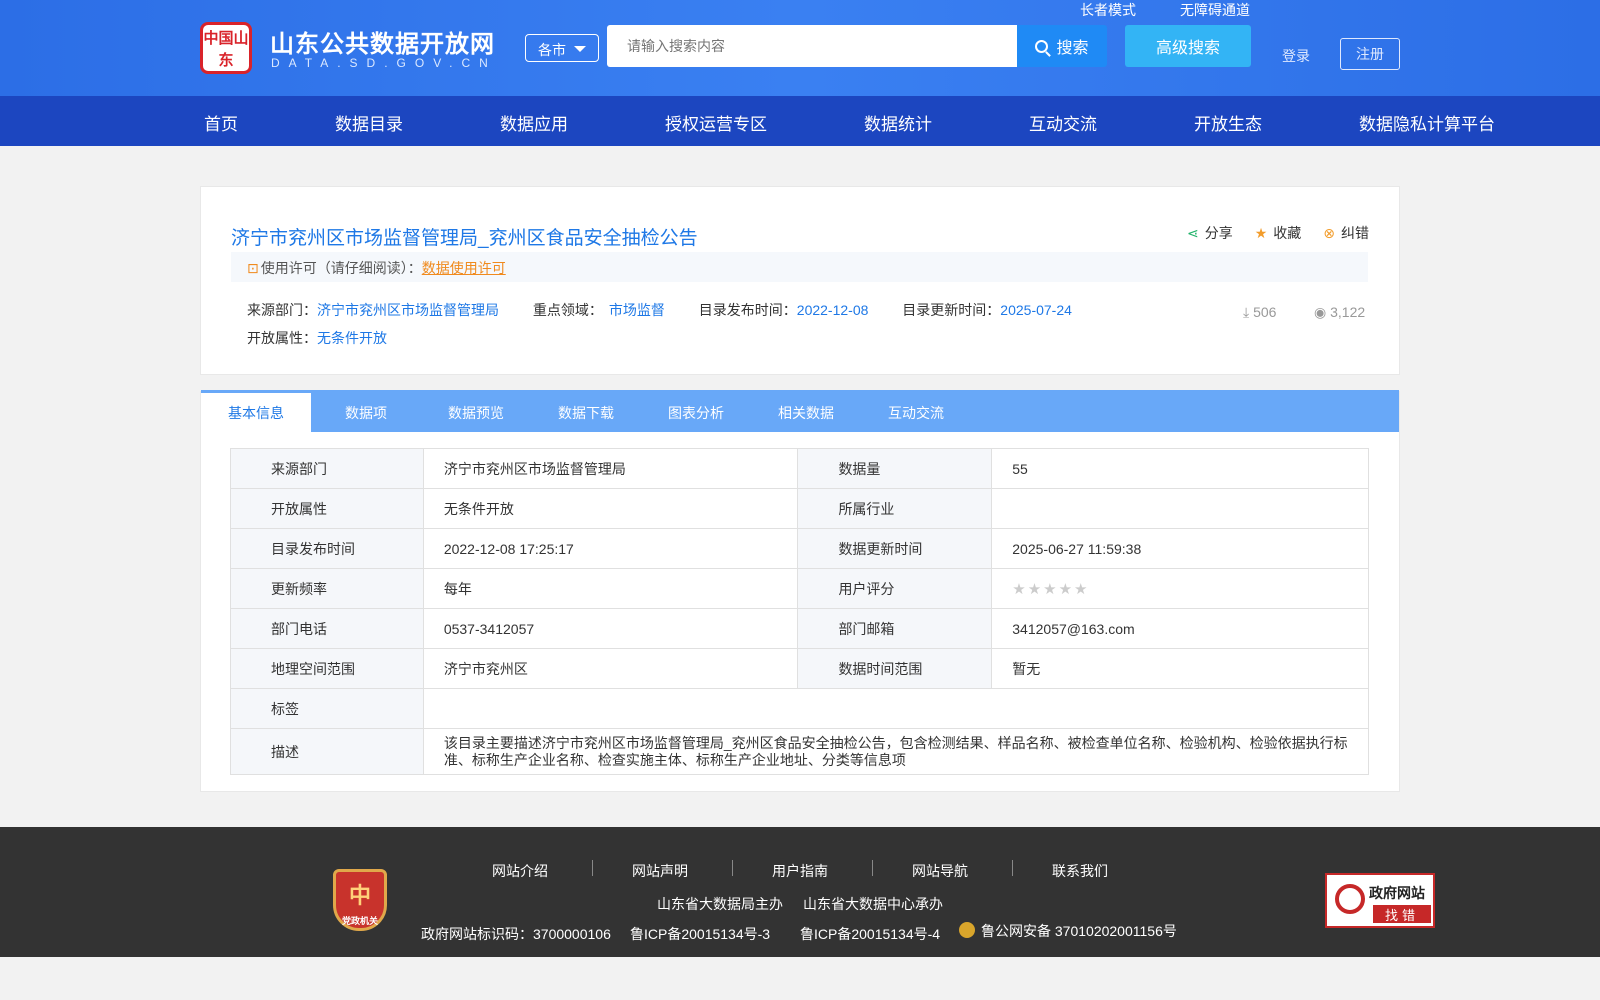  I want to click on chevron-down-icon, so click(580, 49).